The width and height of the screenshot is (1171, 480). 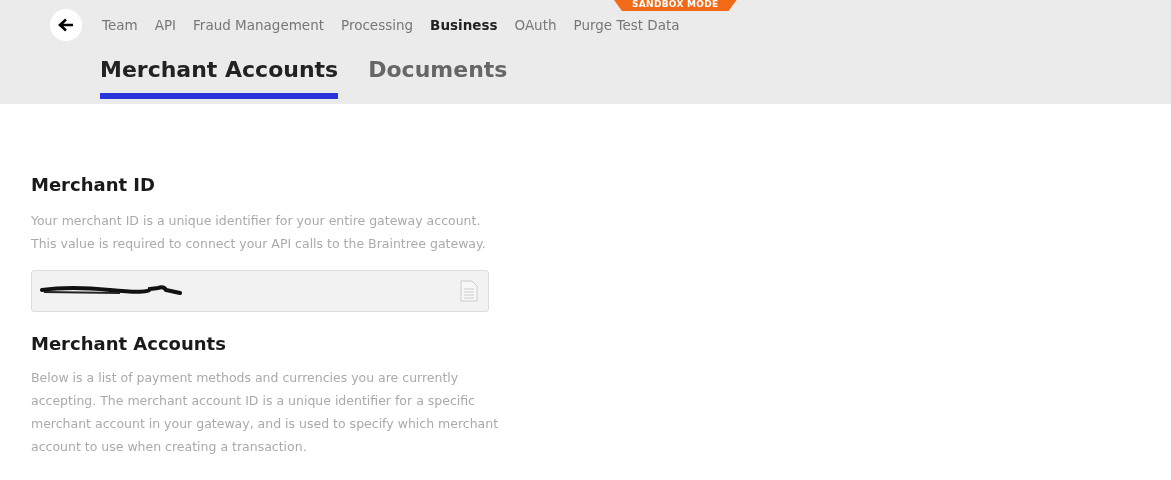 What do you see at coordinates (259, 244) in the screenshot?
I see `description-text: This value is required to connect your API calls to the Braintree gateway.` at bounding box center [259, 244].